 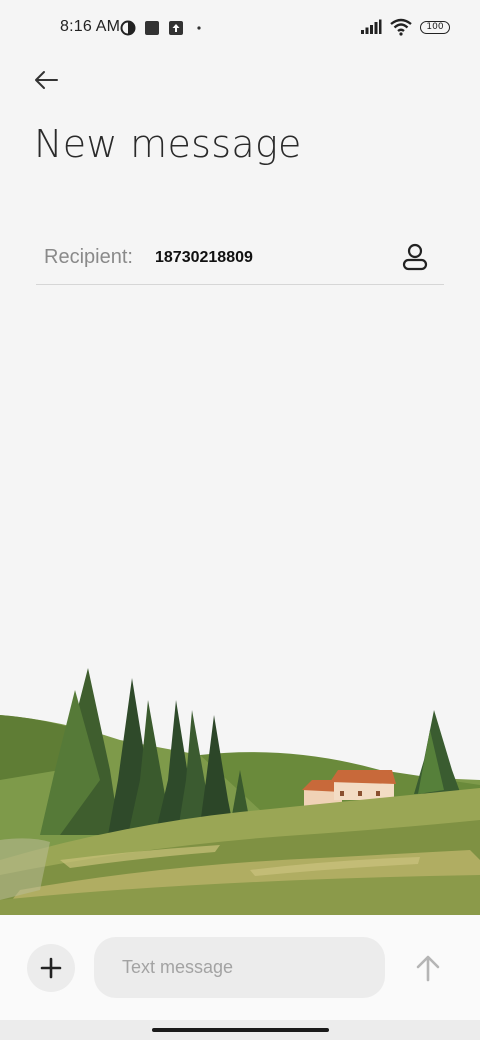 I want to click on message-input, so click(x=239, y=967).